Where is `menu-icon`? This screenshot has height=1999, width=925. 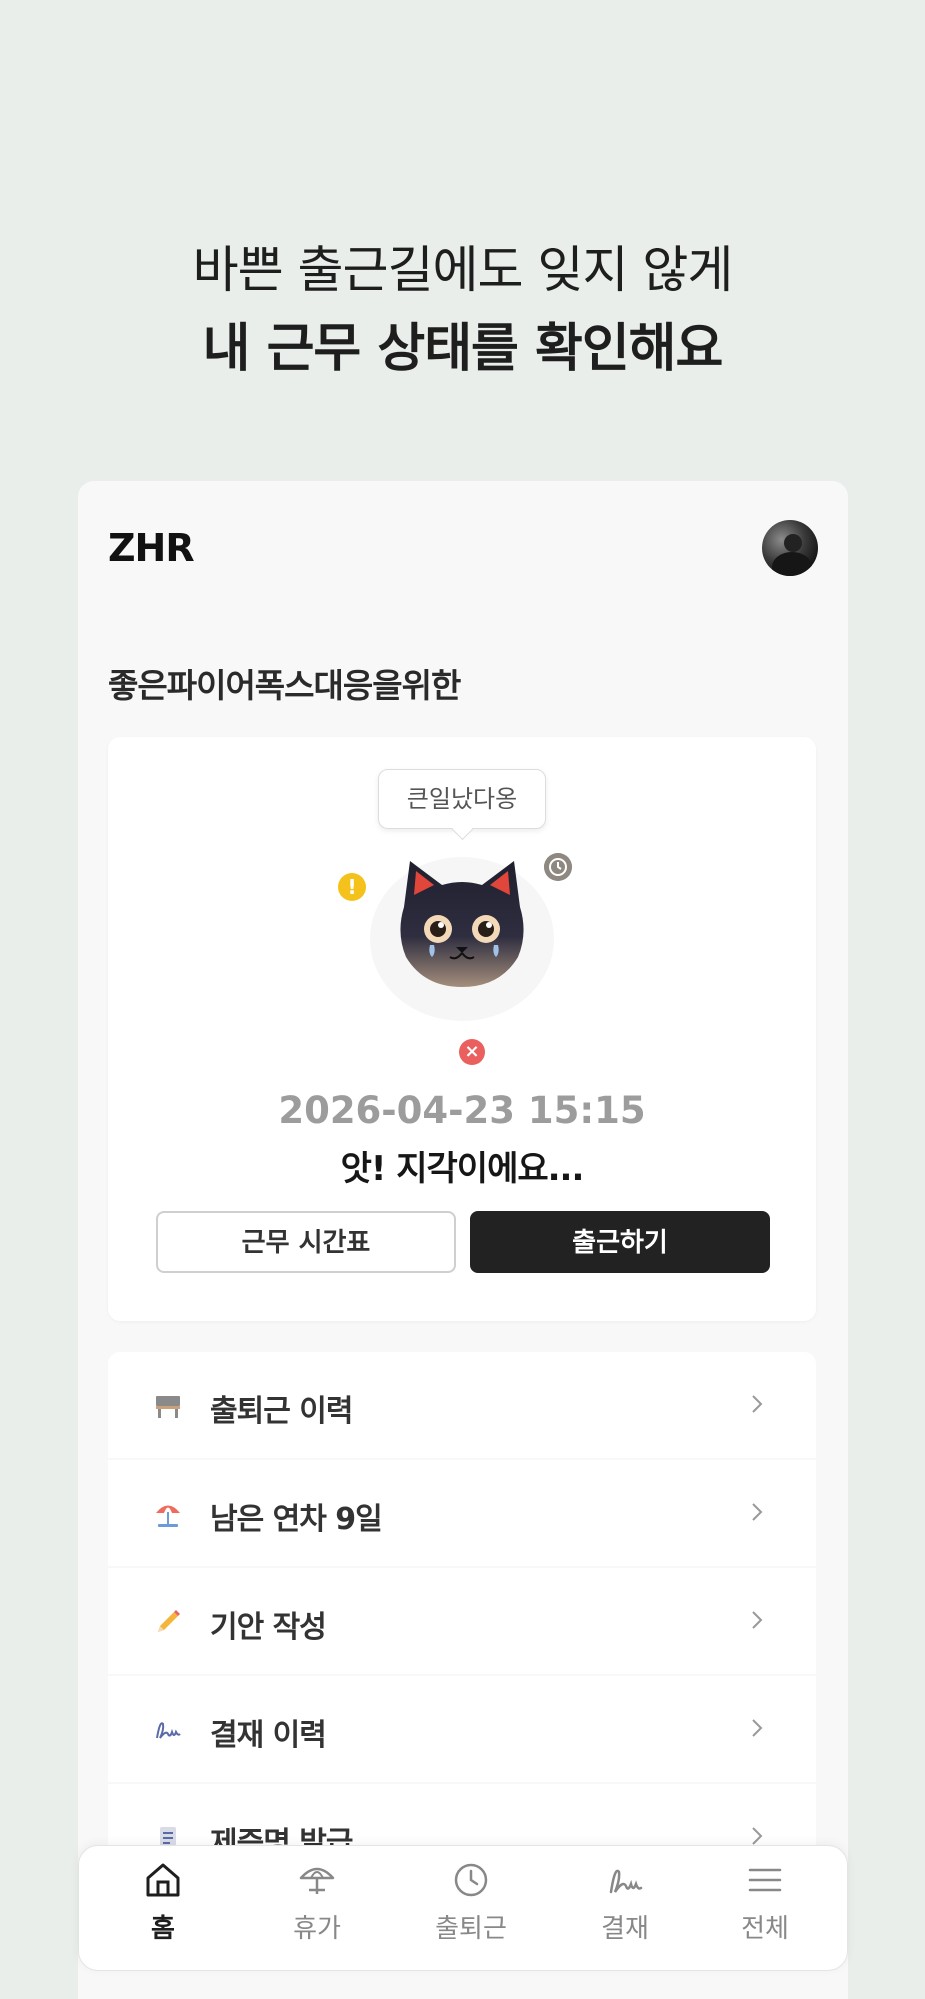
menu-icon is located at coordinates (765, 1880).